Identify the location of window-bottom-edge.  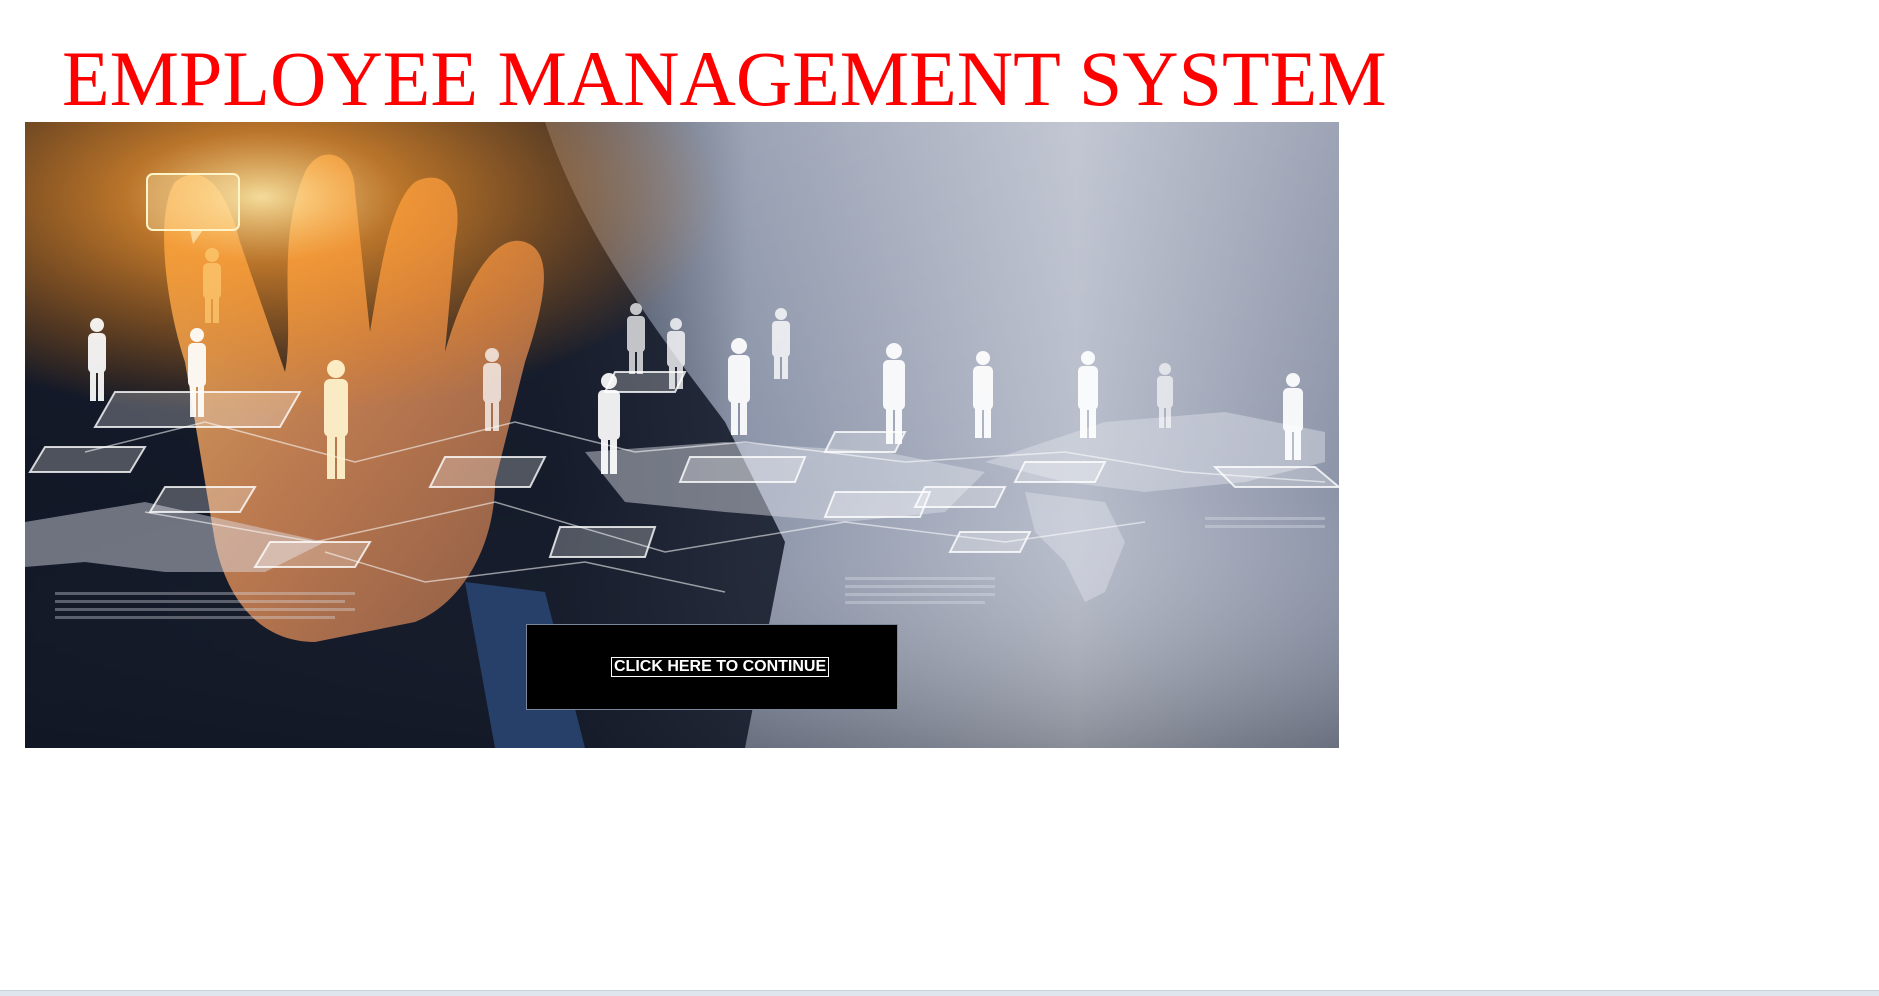
(939, 993).